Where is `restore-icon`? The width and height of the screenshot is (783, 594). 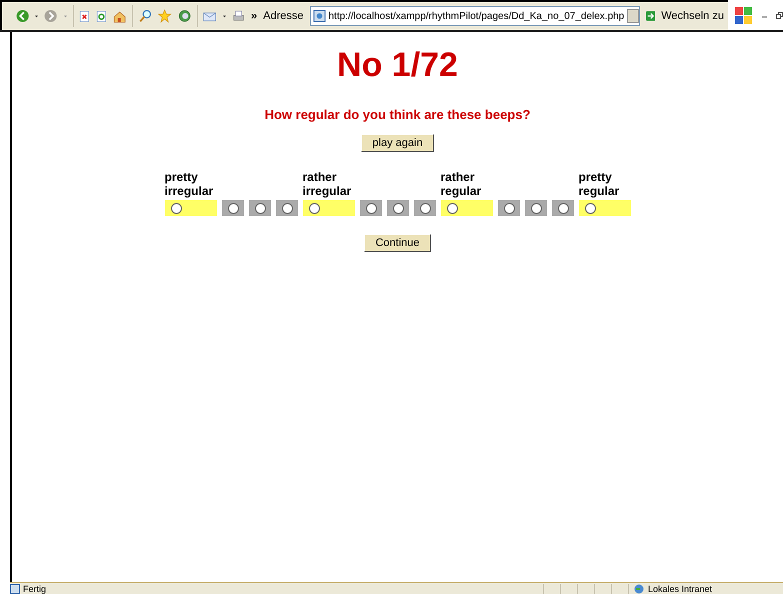 restore-icon is located at coordinates (779, 15).